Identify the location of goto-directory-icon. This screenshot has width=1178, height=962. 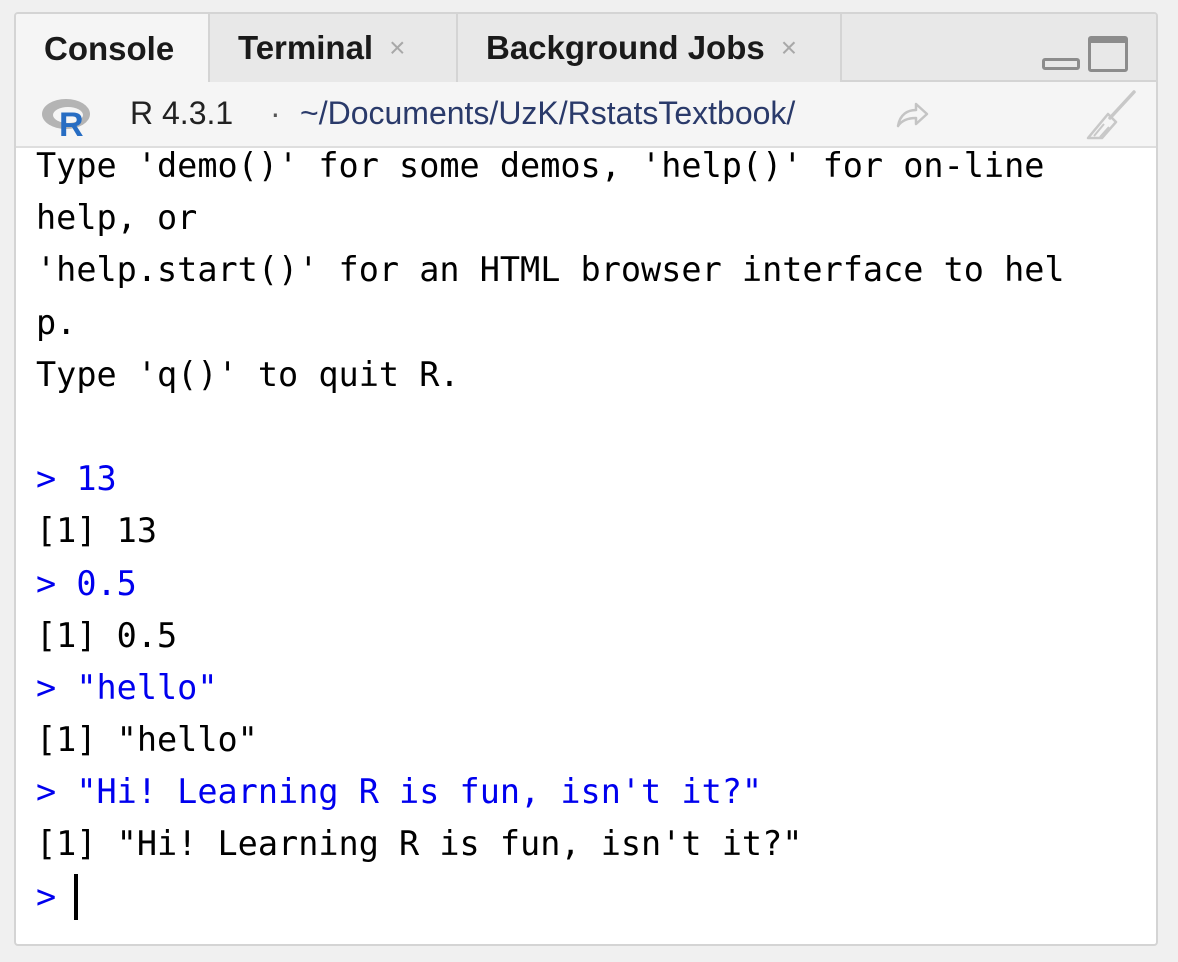
(912, 115).